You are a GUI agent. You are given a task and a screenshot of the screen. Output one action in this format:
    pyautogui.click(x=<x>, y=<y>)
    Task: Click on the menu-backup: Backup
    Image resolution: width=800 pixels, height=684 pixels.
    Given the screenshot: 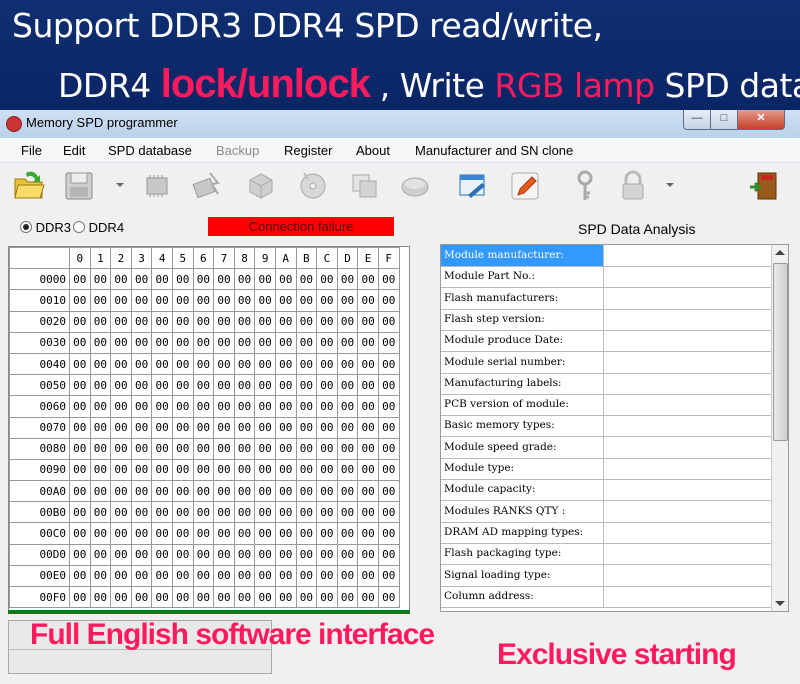 What is the action you would take?
    pyautogui.click(x=237, y=150)
    